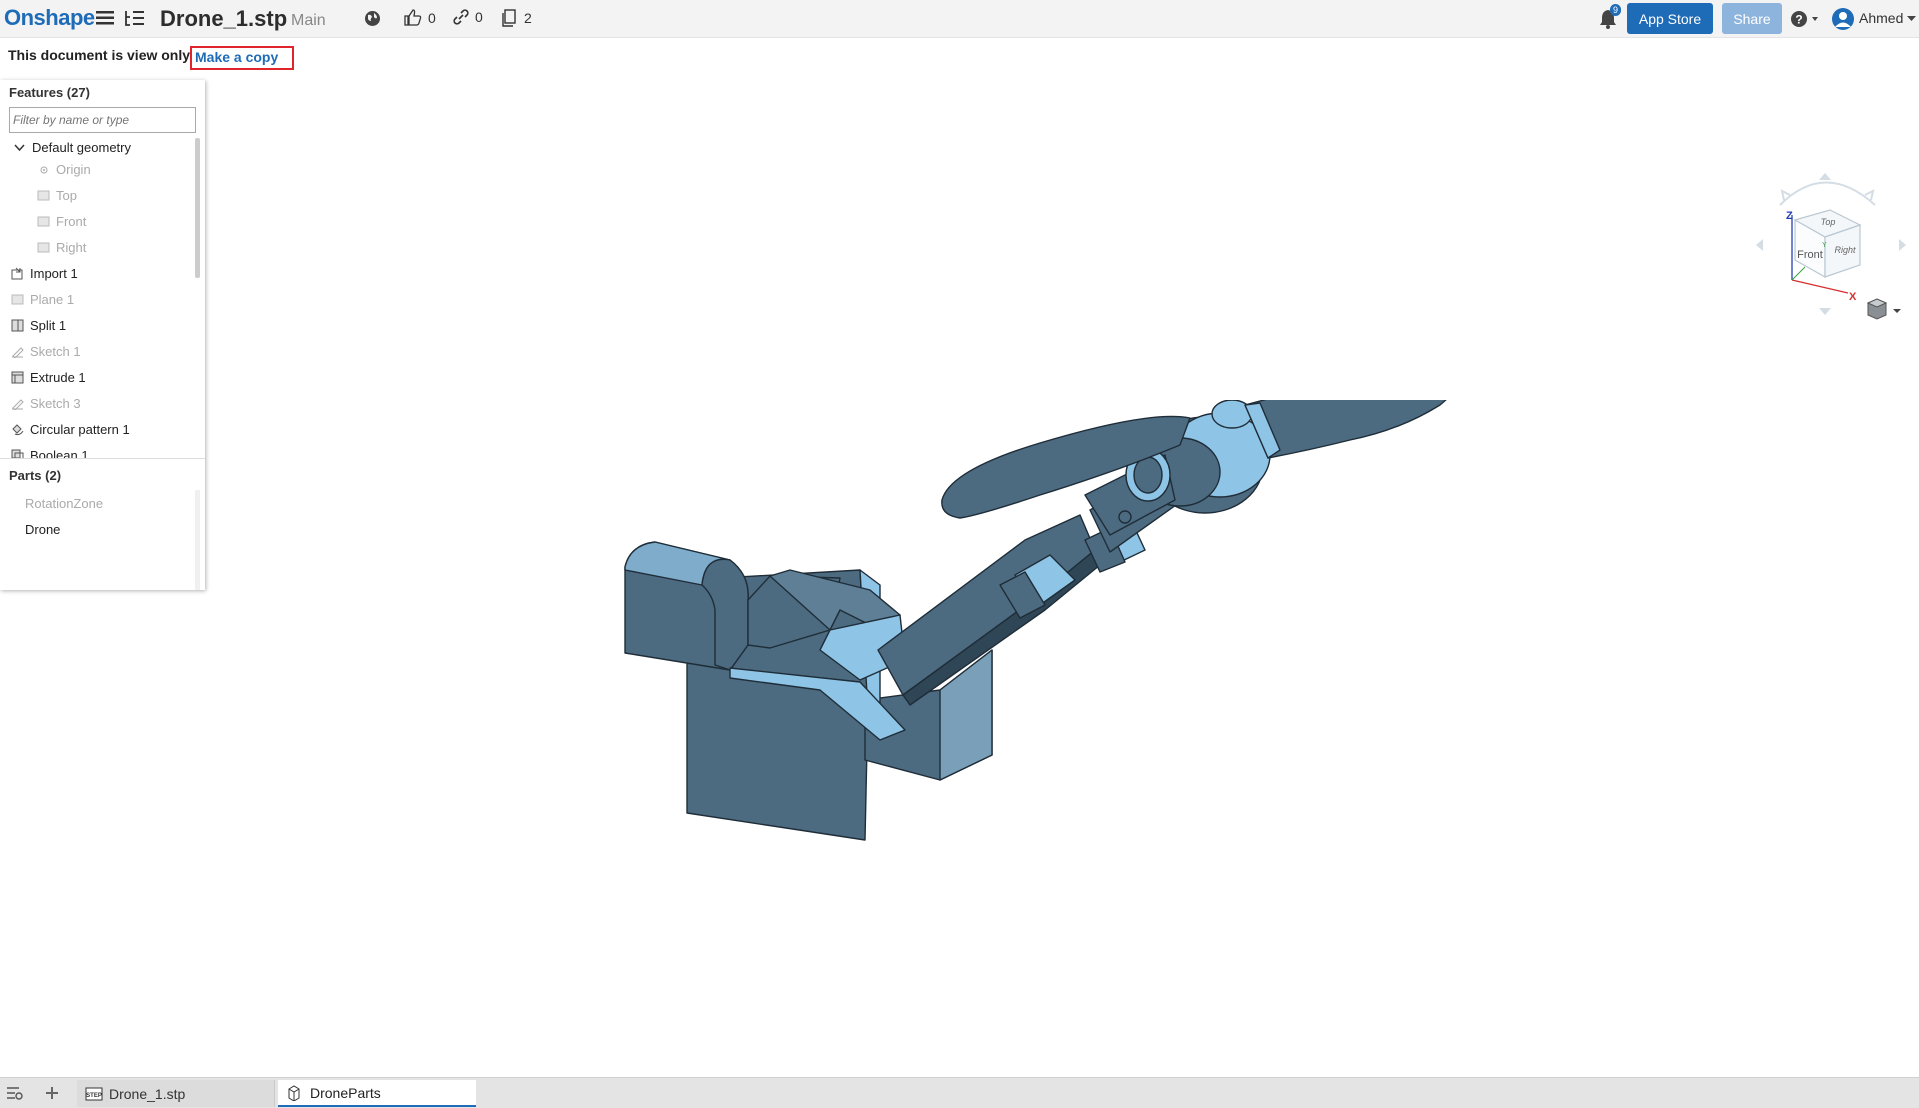 This screenshot has width=1919, height=1108. What do you see at coordinates (73, 169) in the screenshot?
I see `tree-item-label: Origin` at bounding box center [73, 169].